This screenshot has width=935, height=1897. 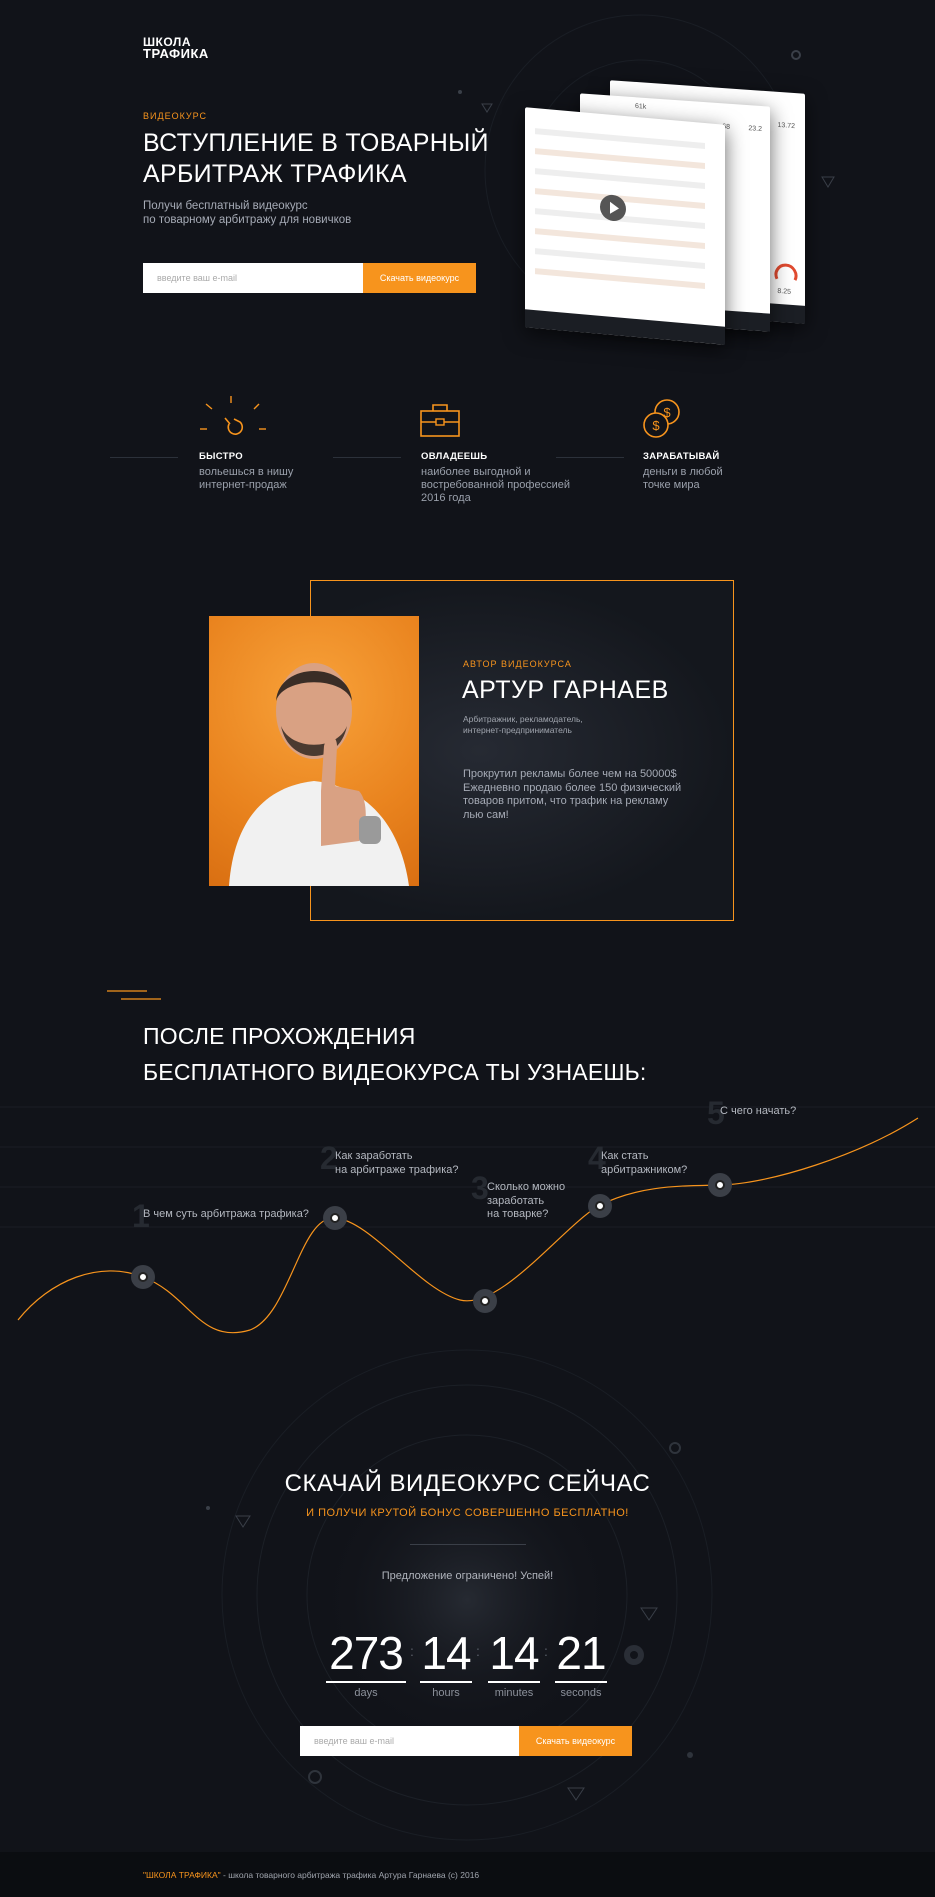 I want to click on countdown-form: Скачать видеокурс, so click(x=466, y=1741).